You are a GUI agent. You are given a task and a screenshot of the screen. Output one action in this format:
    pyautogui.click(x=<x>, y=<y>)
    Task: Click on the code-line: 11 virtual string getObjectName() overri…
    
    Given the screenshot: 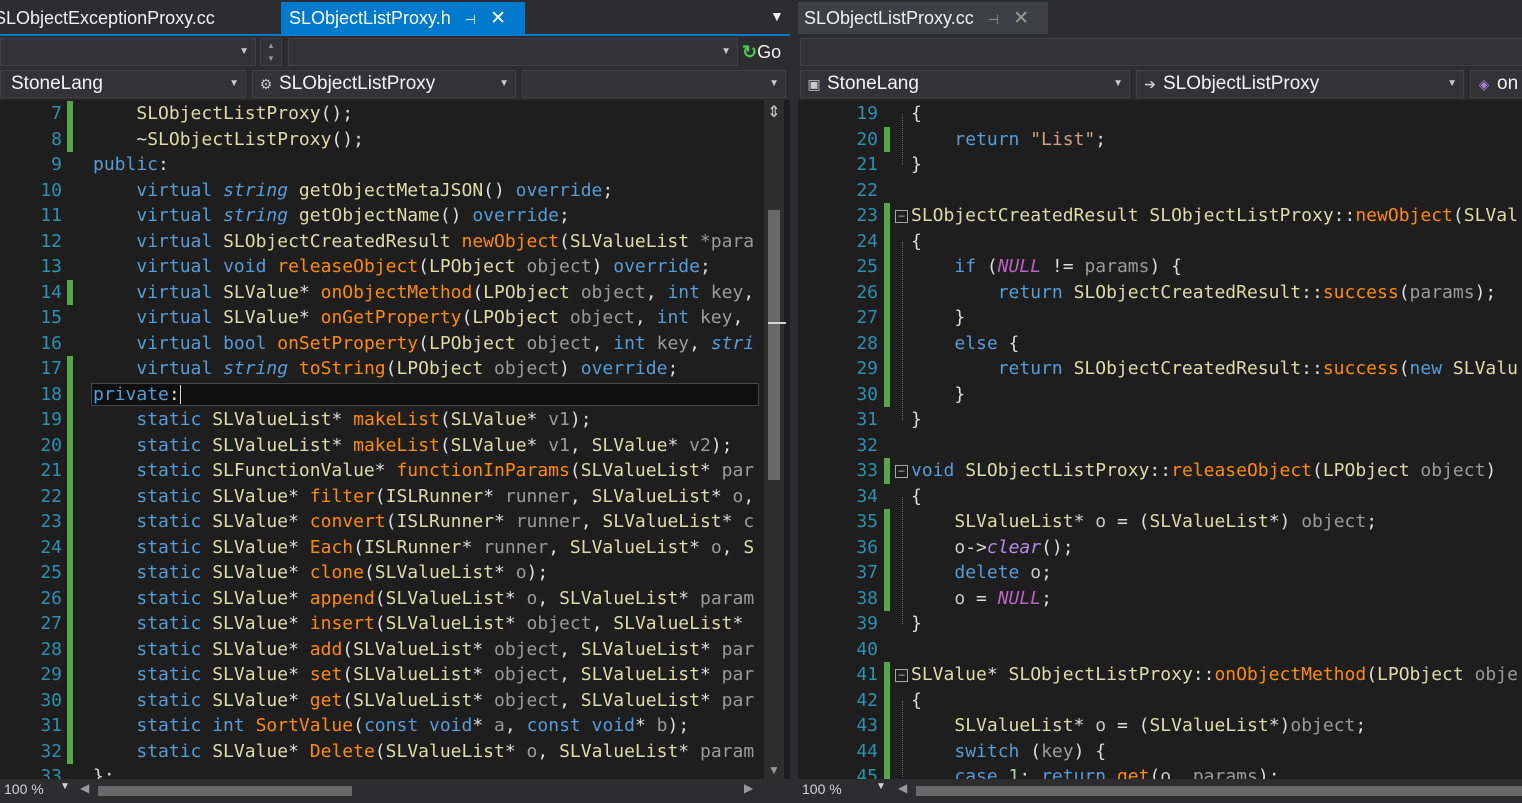 What is the action you would take?
    pyautogui.click(x=395, y=216)
    